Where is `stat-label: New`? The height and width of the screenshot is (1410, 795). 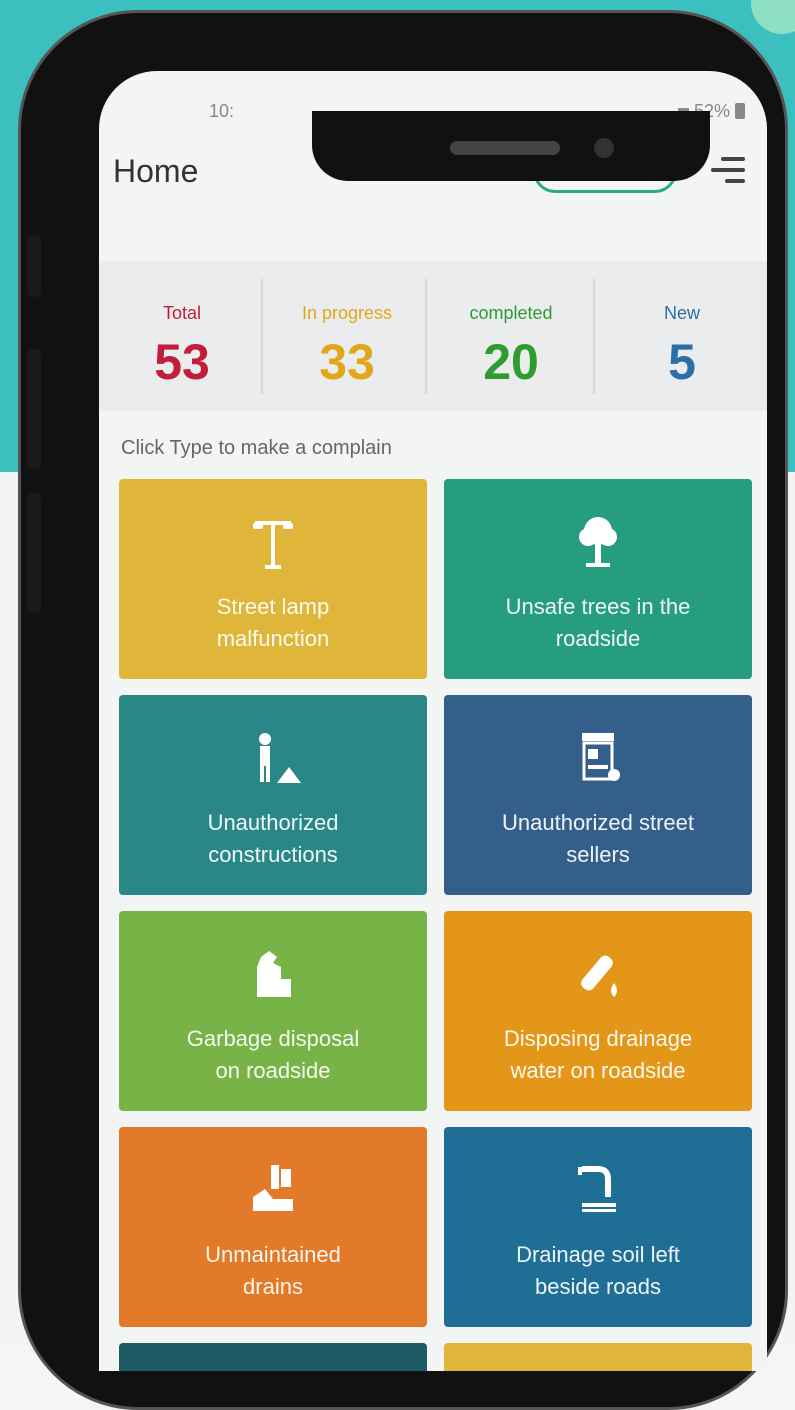
stat-label: New is located at coordinates (681, 313).